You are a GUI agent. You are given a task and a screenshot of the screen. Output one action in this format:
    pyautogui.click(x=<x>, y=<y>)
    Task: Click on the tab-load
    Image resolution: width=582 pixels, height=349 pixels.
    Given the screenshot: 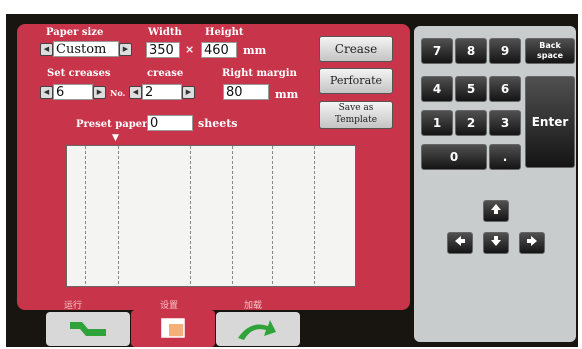 What is the action you would take?
    pyautogui.click(x=258, y=329)
    